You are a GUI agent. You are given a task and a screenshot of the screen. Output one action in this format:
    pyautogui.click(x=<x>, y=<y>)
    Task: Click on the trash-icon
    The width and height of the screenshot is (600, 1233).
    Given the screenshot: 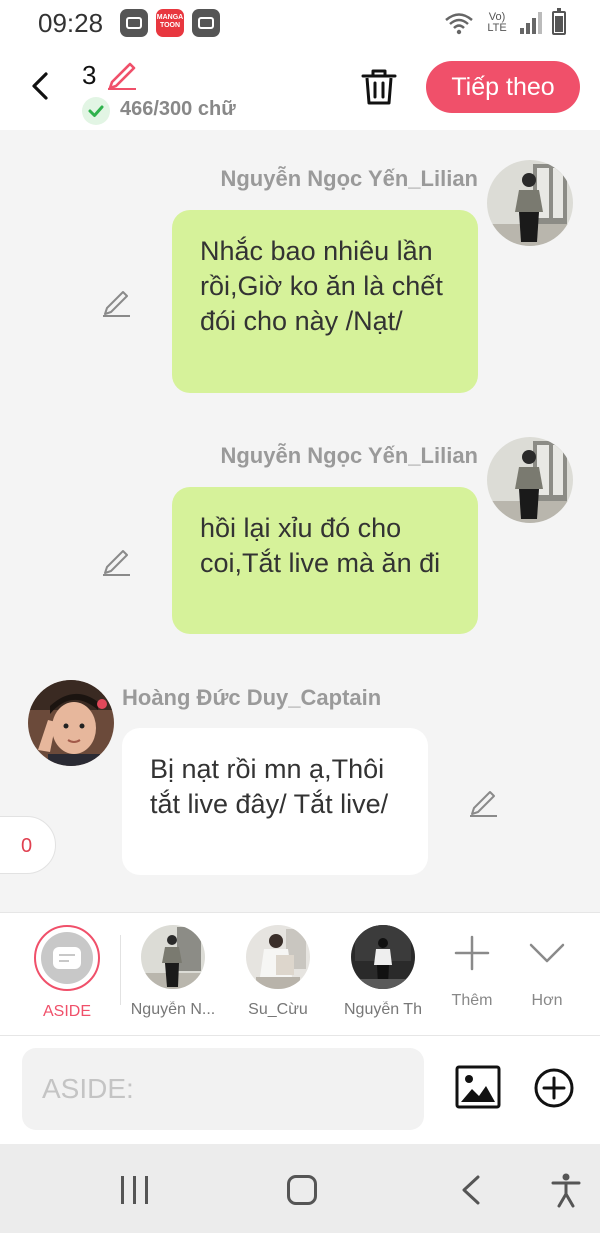 What is the action you would take?
    pyautogui.click(x=379, y=87)
    